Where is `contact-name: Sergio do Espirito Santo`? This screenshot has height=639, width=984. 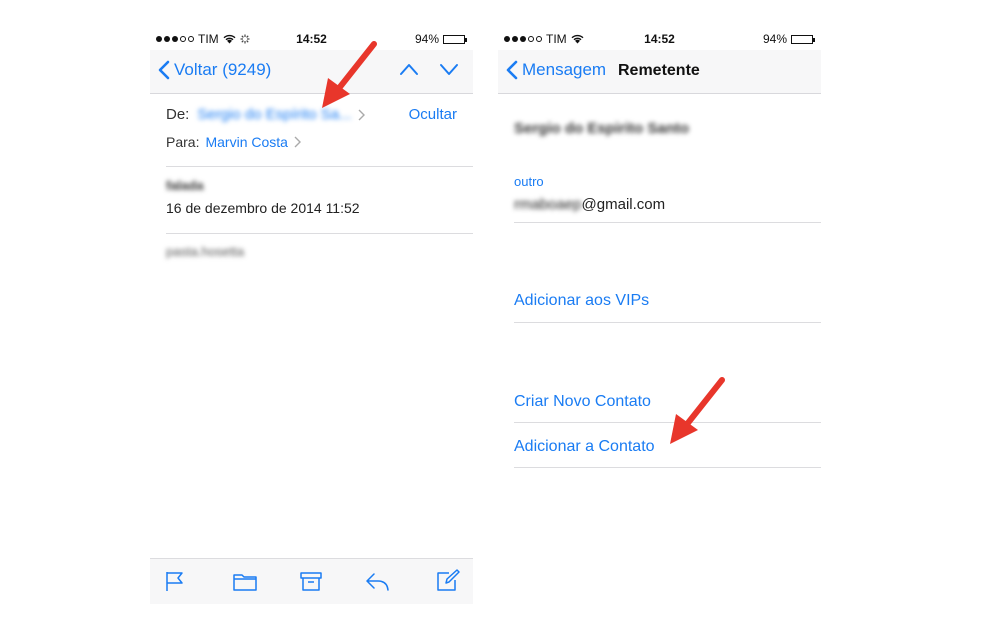
contact-name: Sergio do Espirito Santo is located at coordinates (602, 128).